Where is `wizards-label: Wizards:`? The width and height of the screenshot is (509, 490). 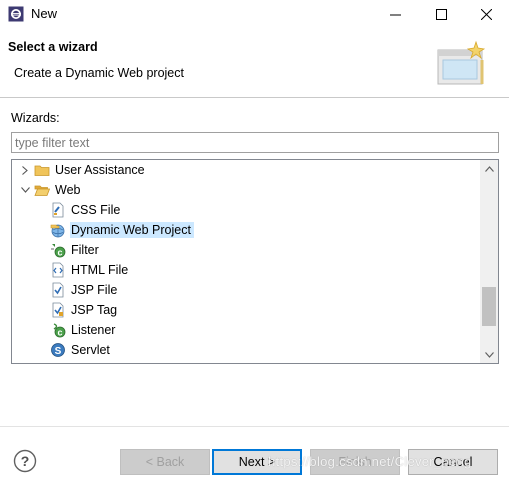 wizards-label: Wizards: is located at coordinates (35, 118).